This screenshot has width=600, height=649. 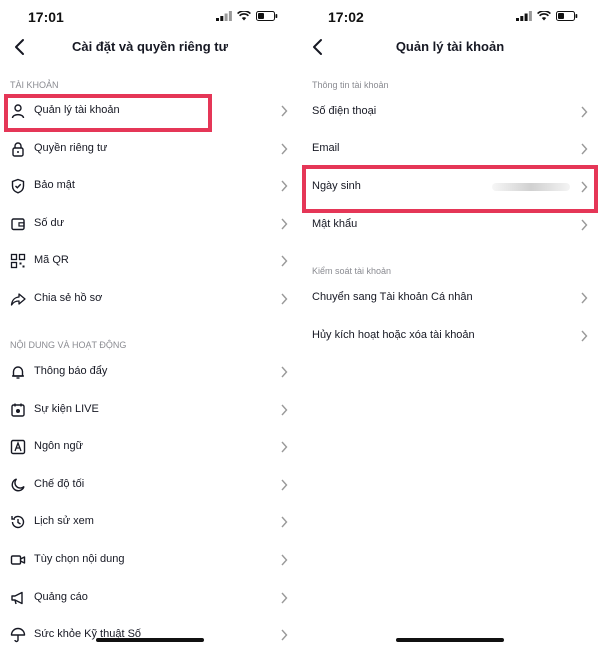 What do you see at coordinates (71, 148) in the screenshot?
I see `row-label: Quyền riêng tư` at bounding box center [71, 148].